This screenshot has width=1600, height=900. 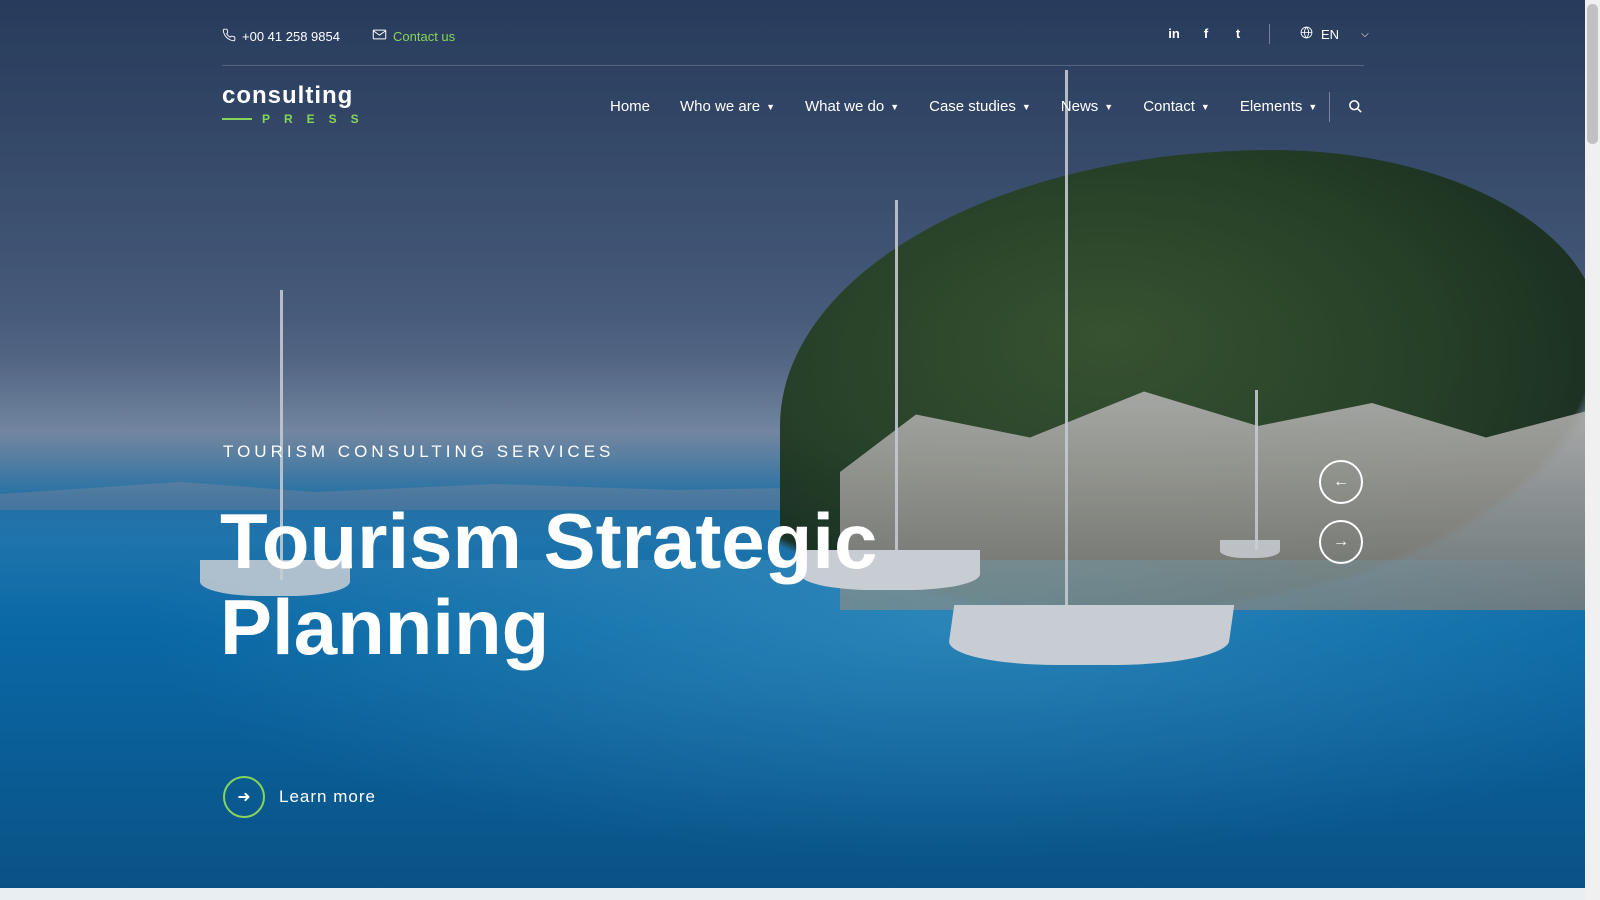 I want to click on facebook-icon: f, so click(x=1206, y=33).